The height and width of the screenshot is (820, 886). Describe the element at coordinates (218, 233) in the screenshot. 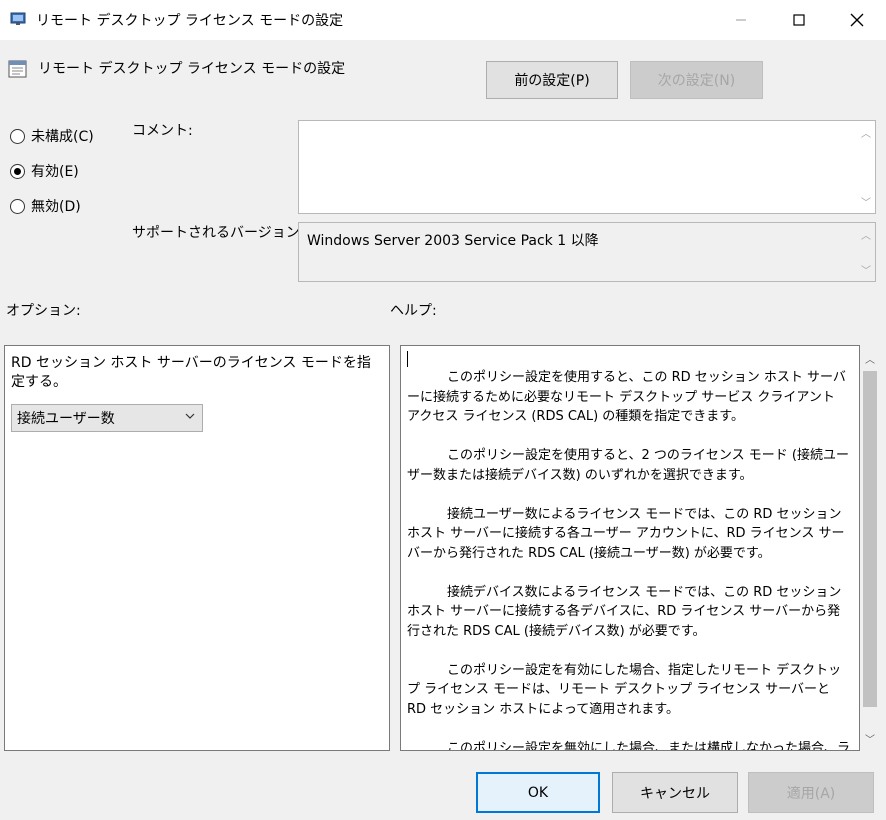

I see `supported-label: サポートされるバージョン:` at that location.